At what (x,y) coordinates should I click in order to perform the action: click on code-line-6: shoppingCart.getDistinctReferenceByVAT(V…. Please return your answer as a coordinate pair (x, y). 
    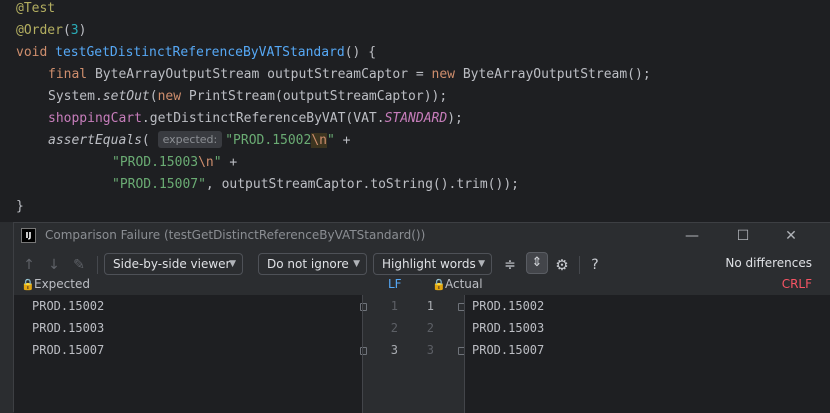
    Looking at the image, I should click on (255, 118).